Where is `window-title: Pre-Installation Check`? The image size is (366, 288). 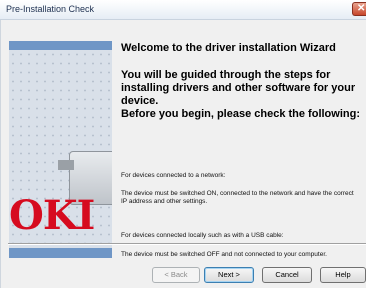 window-title: Pre-Installation Check is located at coordinates (50, 9).